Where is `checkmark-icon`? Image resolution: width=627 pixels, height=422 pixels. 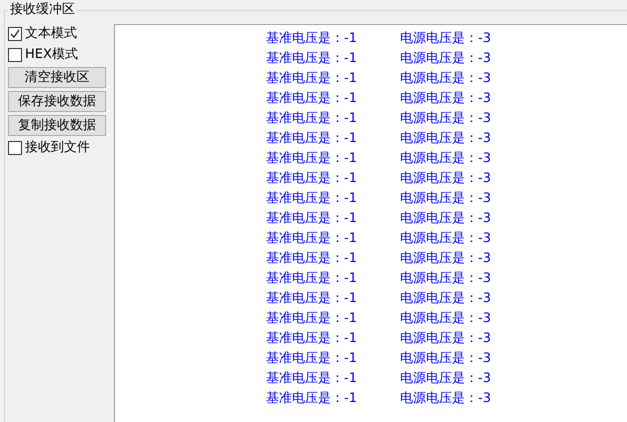 checkmark-icon is located at coordinates (15, 34).